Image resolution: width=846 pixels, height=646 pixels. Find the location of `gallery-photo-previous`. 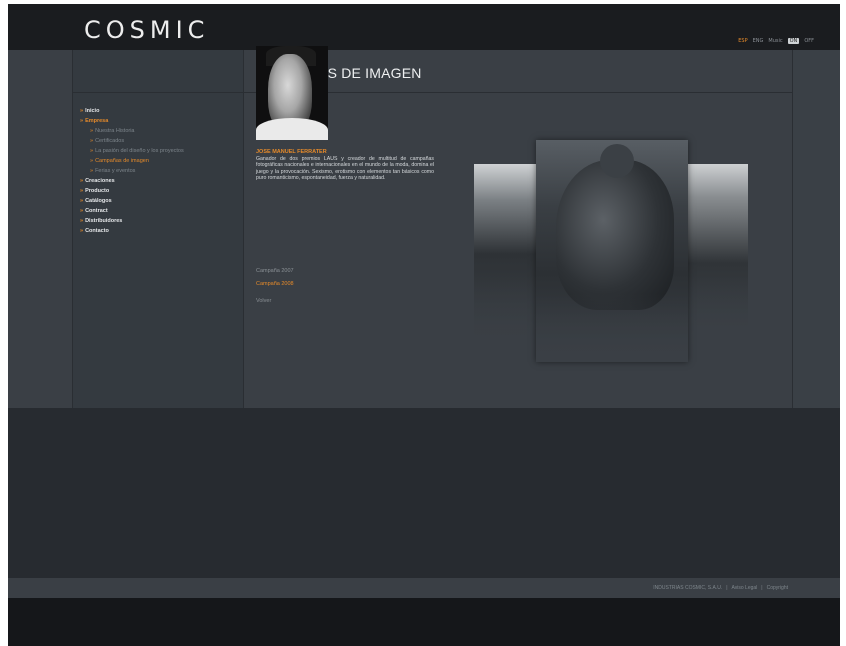

gallery-photo-previous is located at coordinates (506, 254).